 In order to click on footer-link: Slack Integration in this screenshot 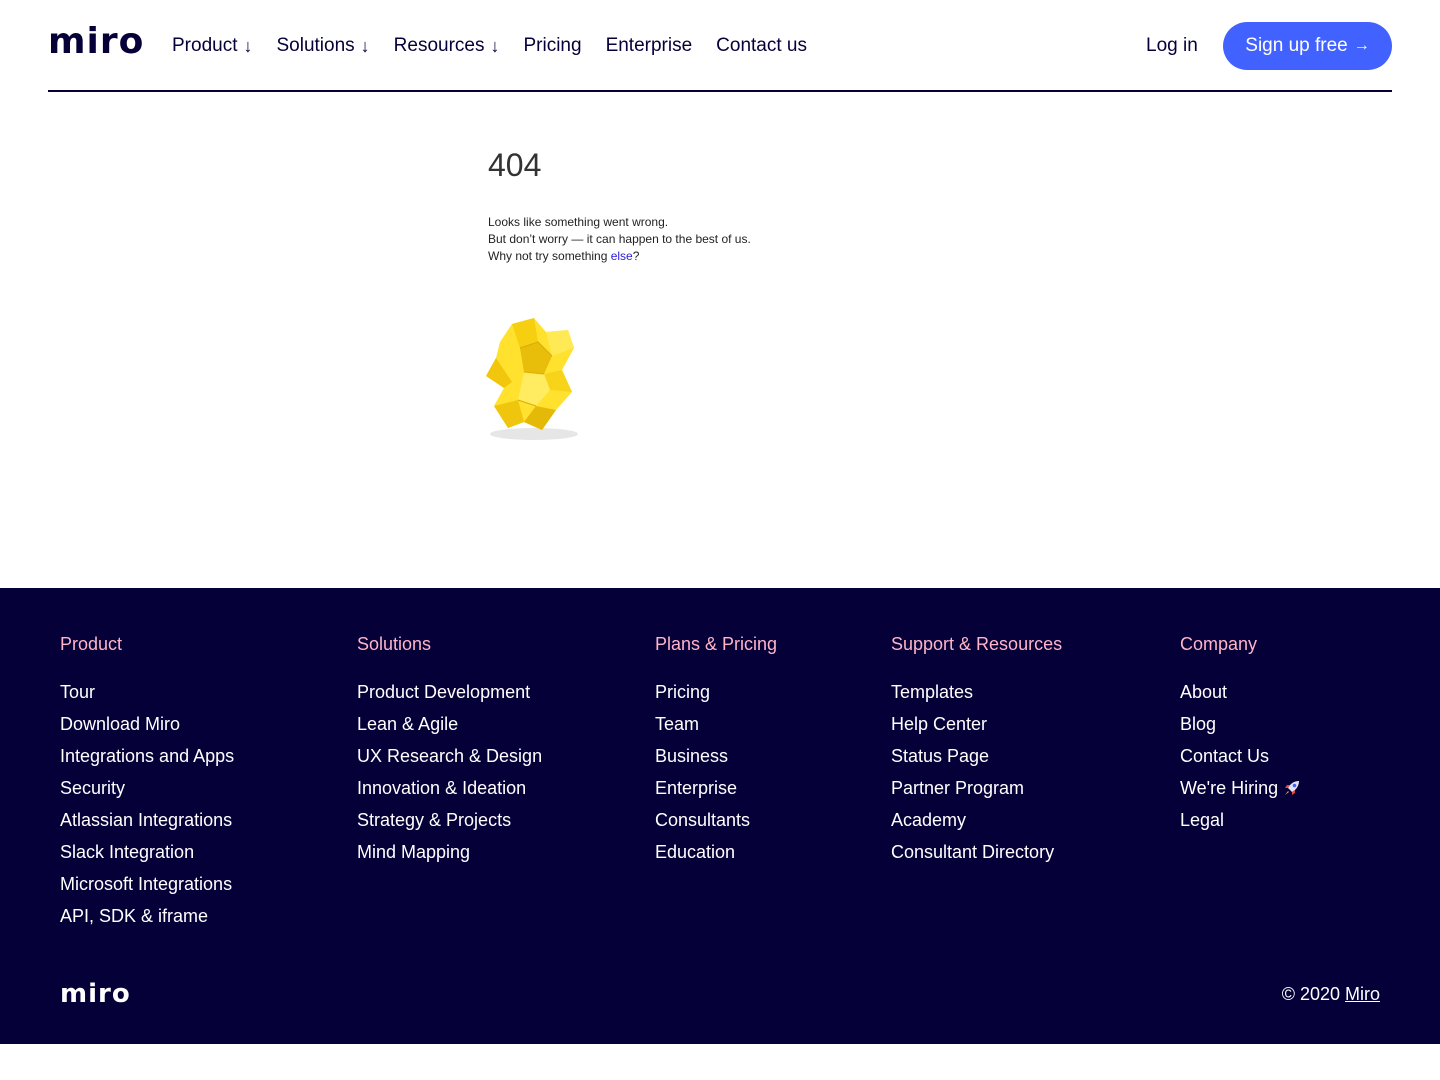, I will do `click(147, 852)`.